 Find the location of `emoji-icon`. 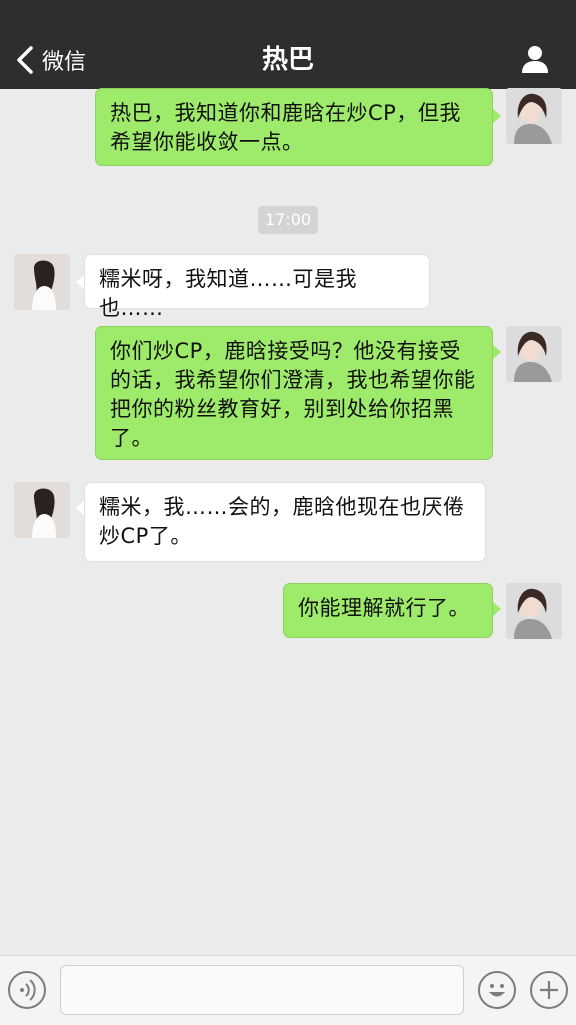

emoji-icon is located at coordinates (497, 990).